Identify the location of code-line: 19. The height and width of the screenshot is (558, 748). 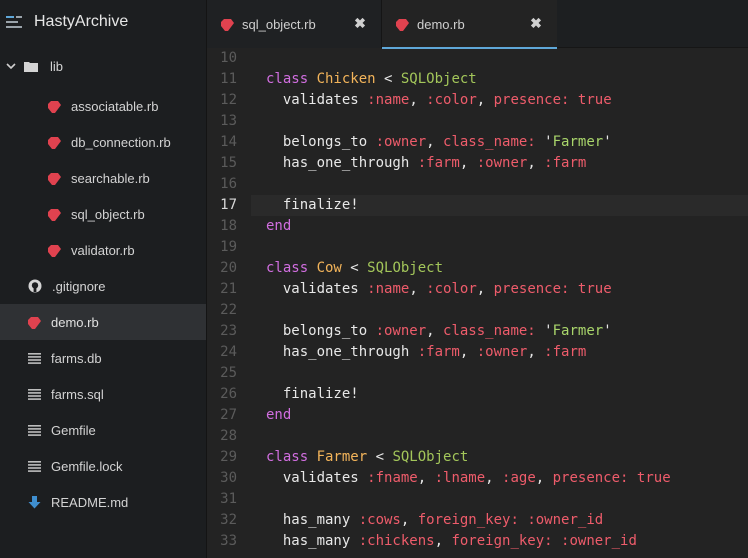
(484, 247).